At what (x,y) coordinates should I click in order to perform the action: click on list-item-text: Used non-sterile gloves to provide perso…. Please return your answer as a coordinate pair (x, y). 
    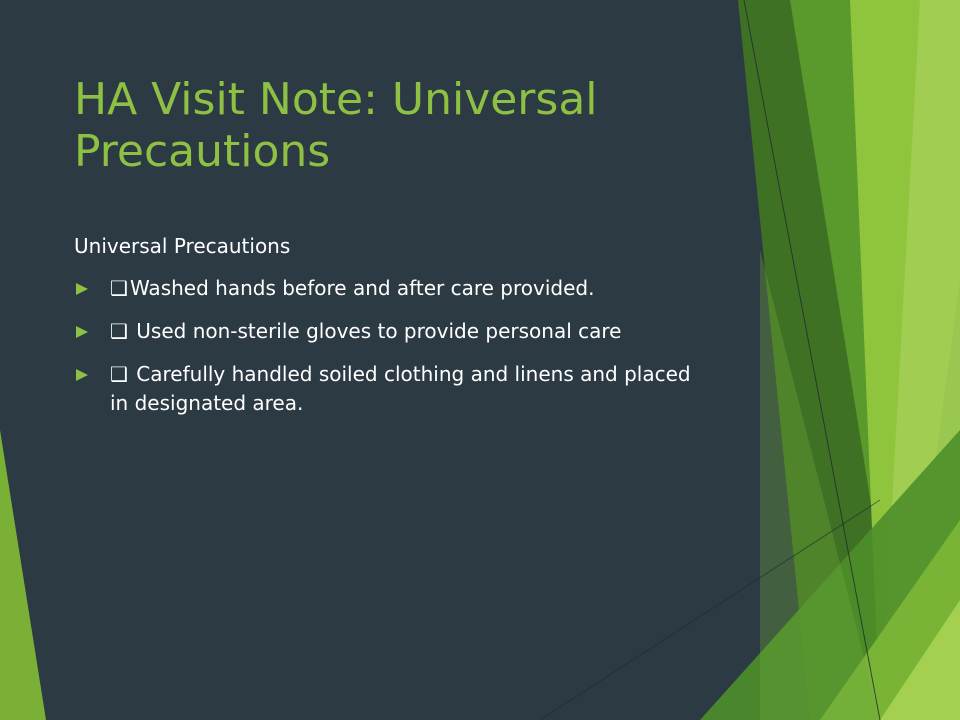
    Looking at the image, I should click on (375, 331).